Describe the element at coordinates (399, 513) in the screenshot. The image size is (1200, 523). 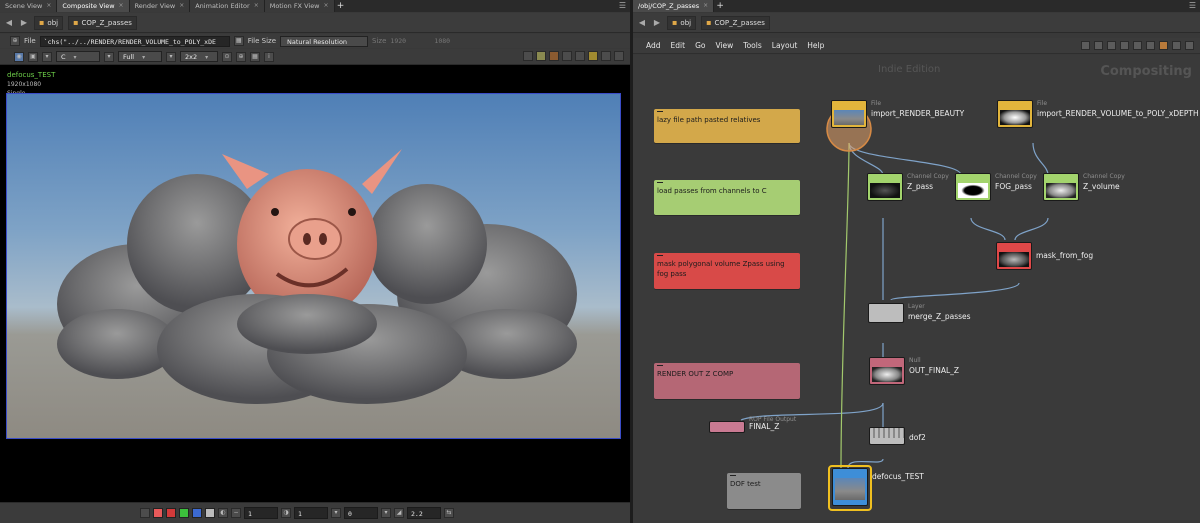
I see `gamma-icon: ◢` at that location.